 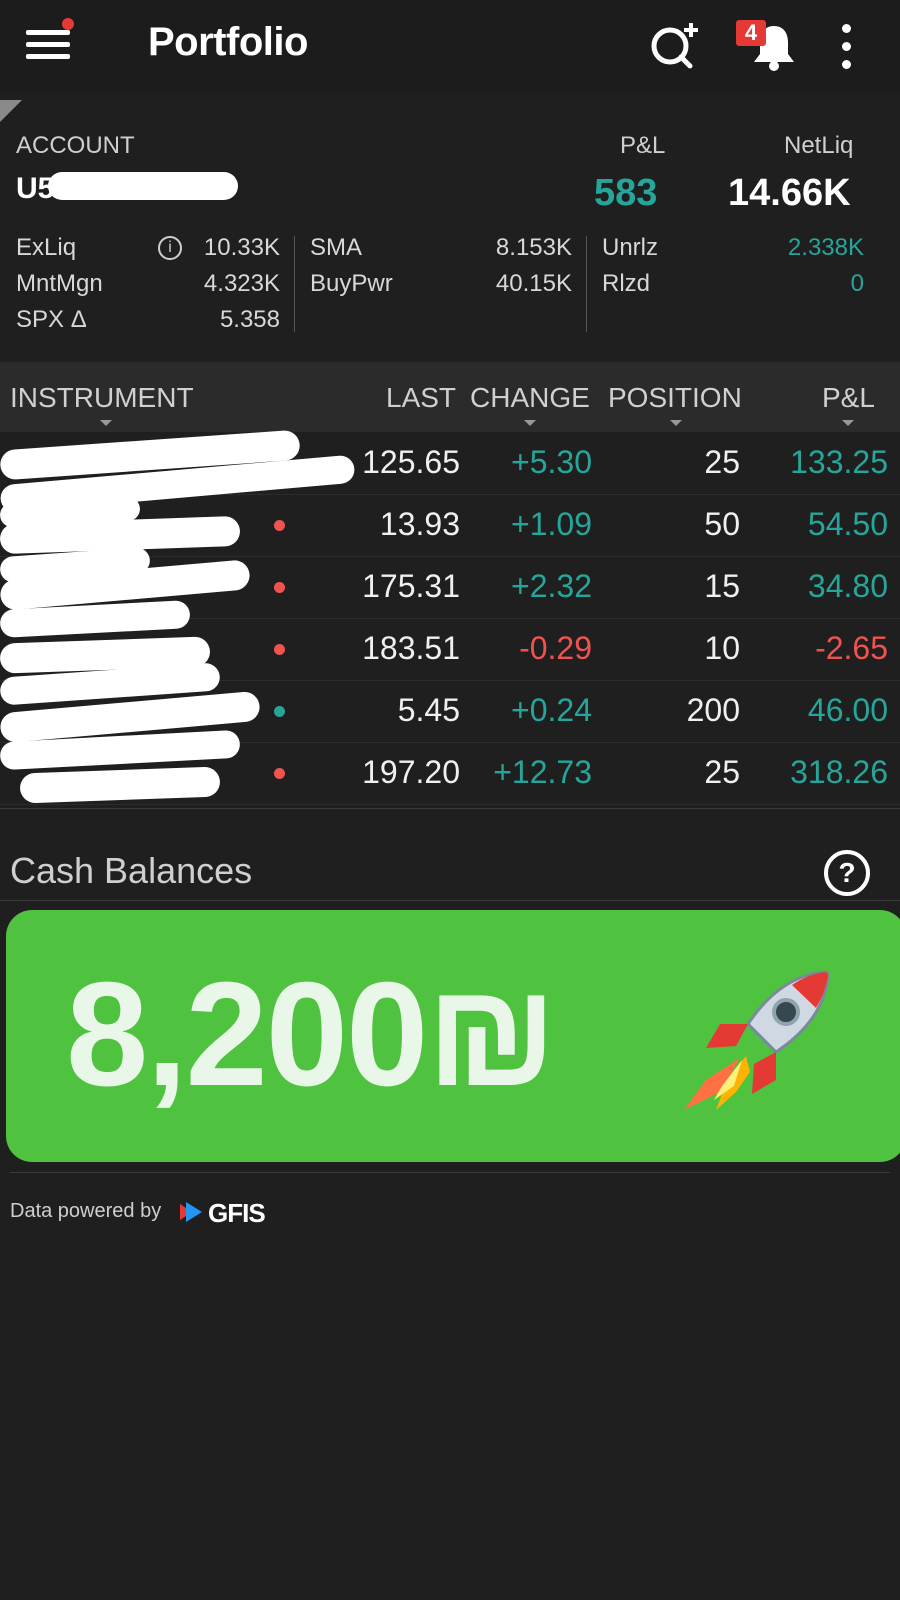 I want to click on page-title: Portfolio, so click(x=228, y=42).